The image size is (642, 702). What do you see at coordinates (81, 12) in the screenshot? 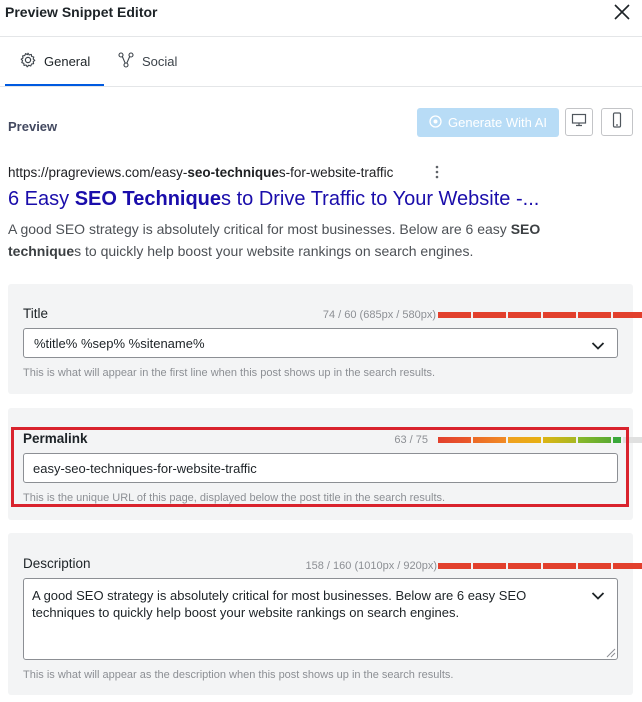
I see `dialog-title: Preview Snippet Editor` at bounding box center [81, 12].